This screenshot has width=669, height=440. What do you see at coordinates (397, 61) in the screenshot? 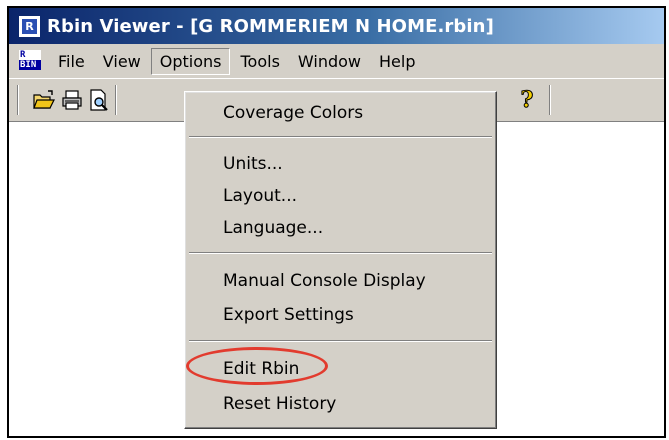
I see `menu-help: Help` at bounding box center [397, 61].